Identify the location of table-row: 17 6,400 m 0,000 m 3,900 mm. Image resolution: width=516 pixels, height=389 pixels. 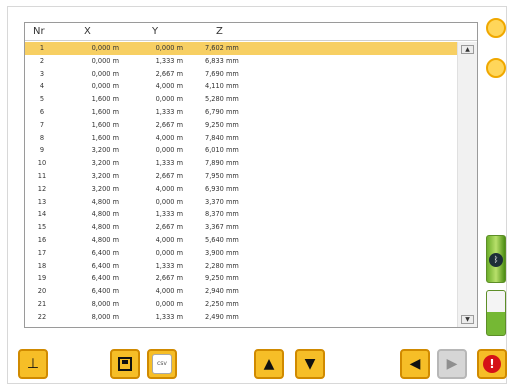
(241, 253).